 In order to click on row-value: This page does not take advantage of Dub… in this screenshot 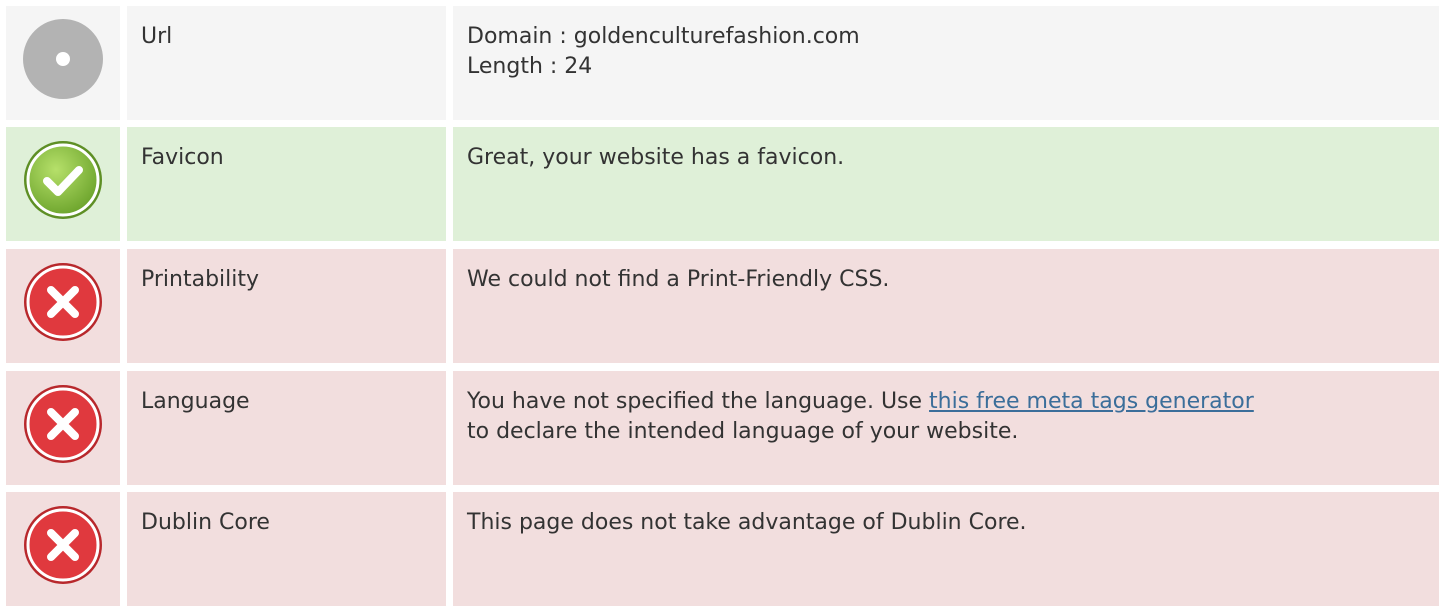, I will do `click(946, 549)`.